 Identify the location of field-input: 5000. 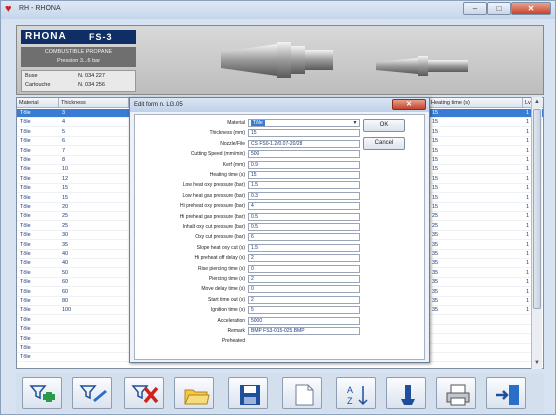
(304, 320).